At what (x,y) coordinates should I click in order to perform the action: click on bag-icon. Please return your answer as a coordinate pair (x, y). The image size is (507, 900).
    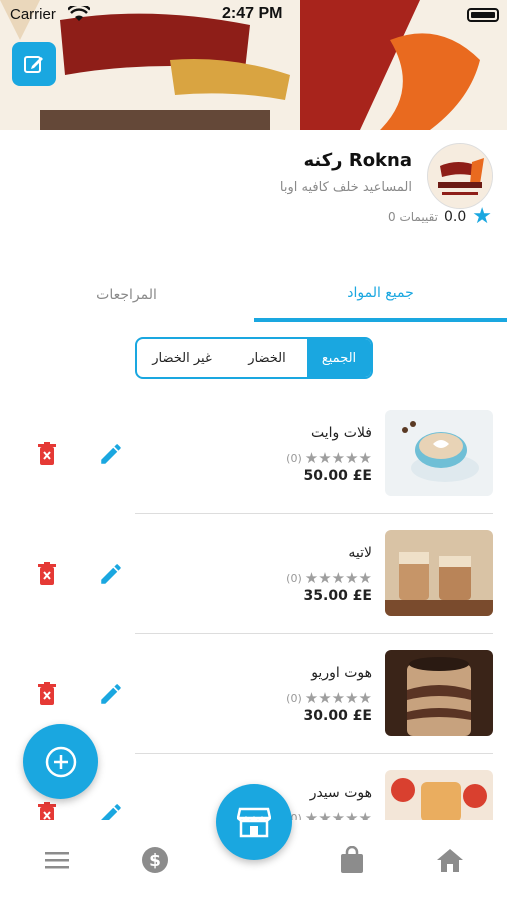
    Looking at the image, I should click on (352, 859).